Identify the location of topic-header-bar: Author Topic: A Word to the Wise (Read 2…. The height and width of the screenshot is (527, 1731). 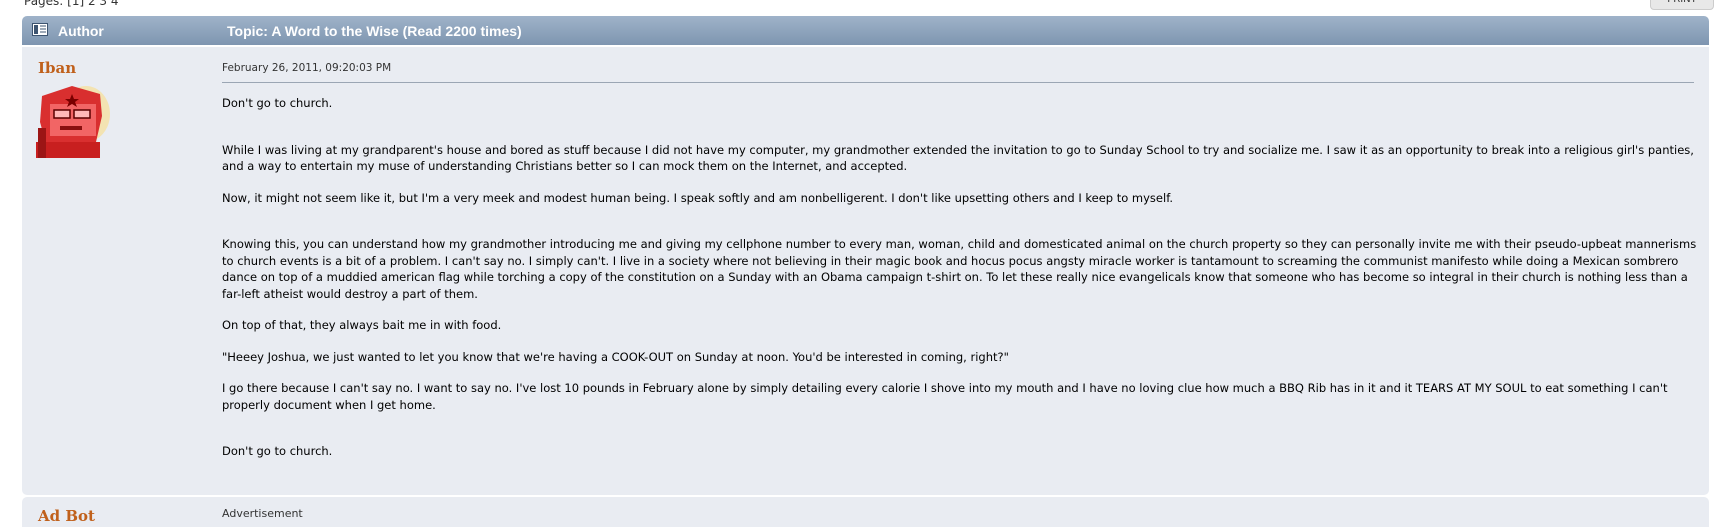
(865, 30).